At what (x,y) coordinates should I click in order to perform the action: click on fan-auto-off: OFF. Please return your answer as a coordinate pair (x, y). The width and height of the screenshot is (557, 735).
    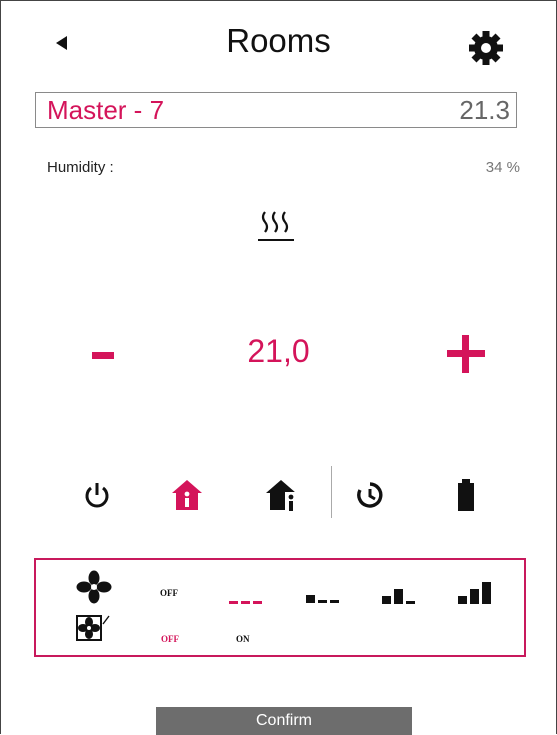
    Looking at the image, I should click on (170, 639).